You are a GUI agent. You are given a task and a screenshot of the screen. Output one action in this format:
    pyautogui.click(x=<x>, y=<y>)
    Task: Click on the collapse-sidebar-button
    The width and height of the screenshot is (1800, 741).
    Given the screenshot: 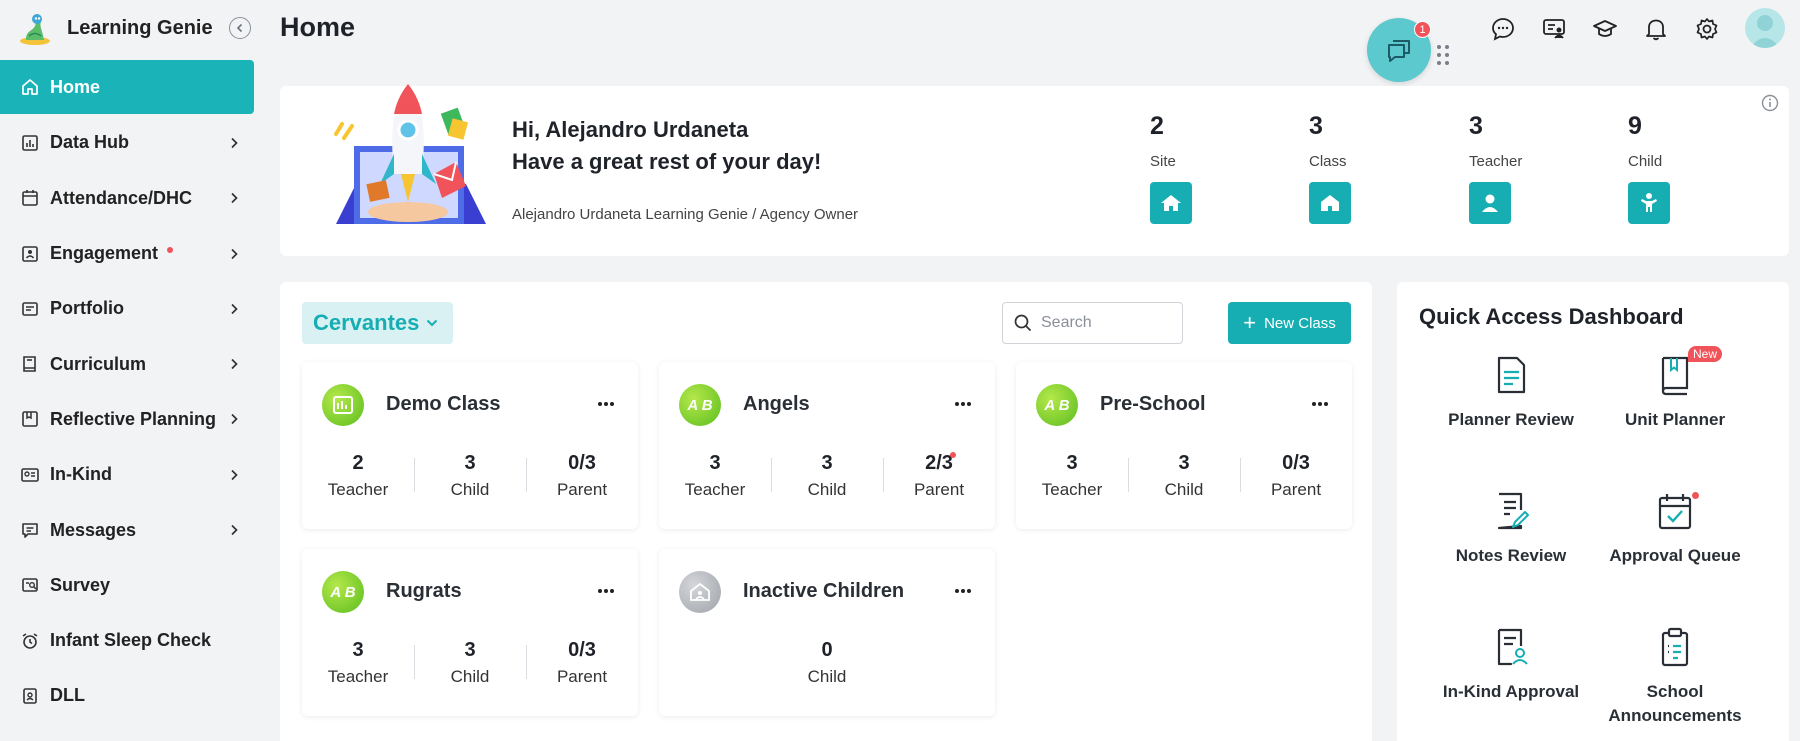 What is the action you would take?
    pyautogui.click(x=239, y=28)
    